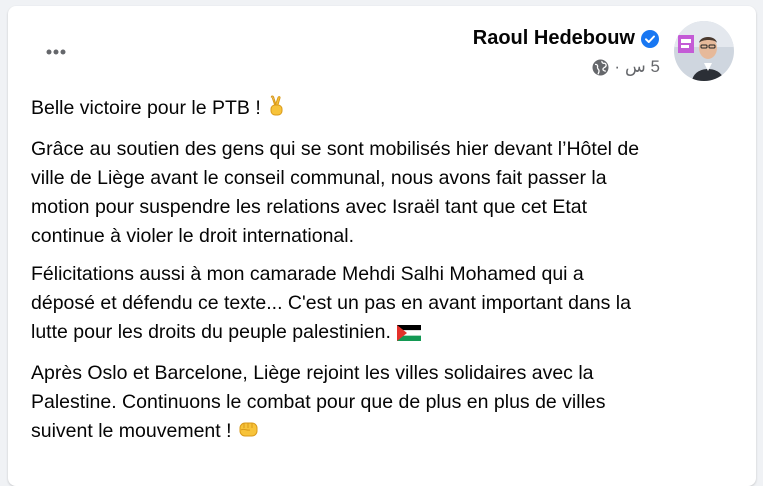 This screenshot has width=763, height=486. I want to click on post-paragraph-1: Belle victoire pour le PTB !, so click(383, 110).